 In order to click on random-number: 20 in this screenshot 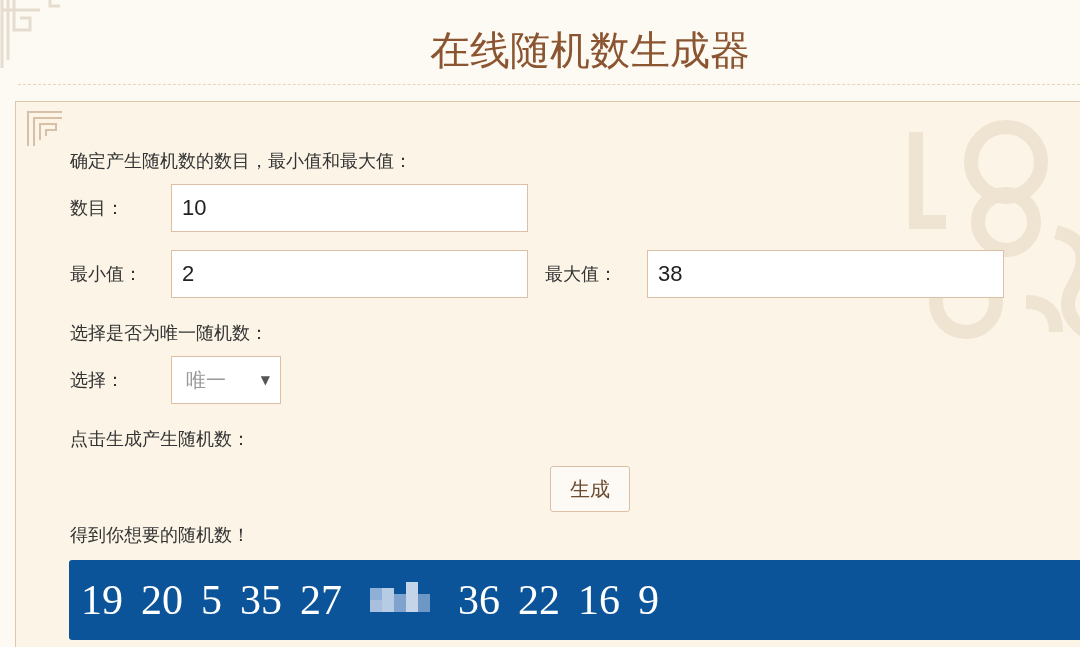, I will do `click(162, 600)`.